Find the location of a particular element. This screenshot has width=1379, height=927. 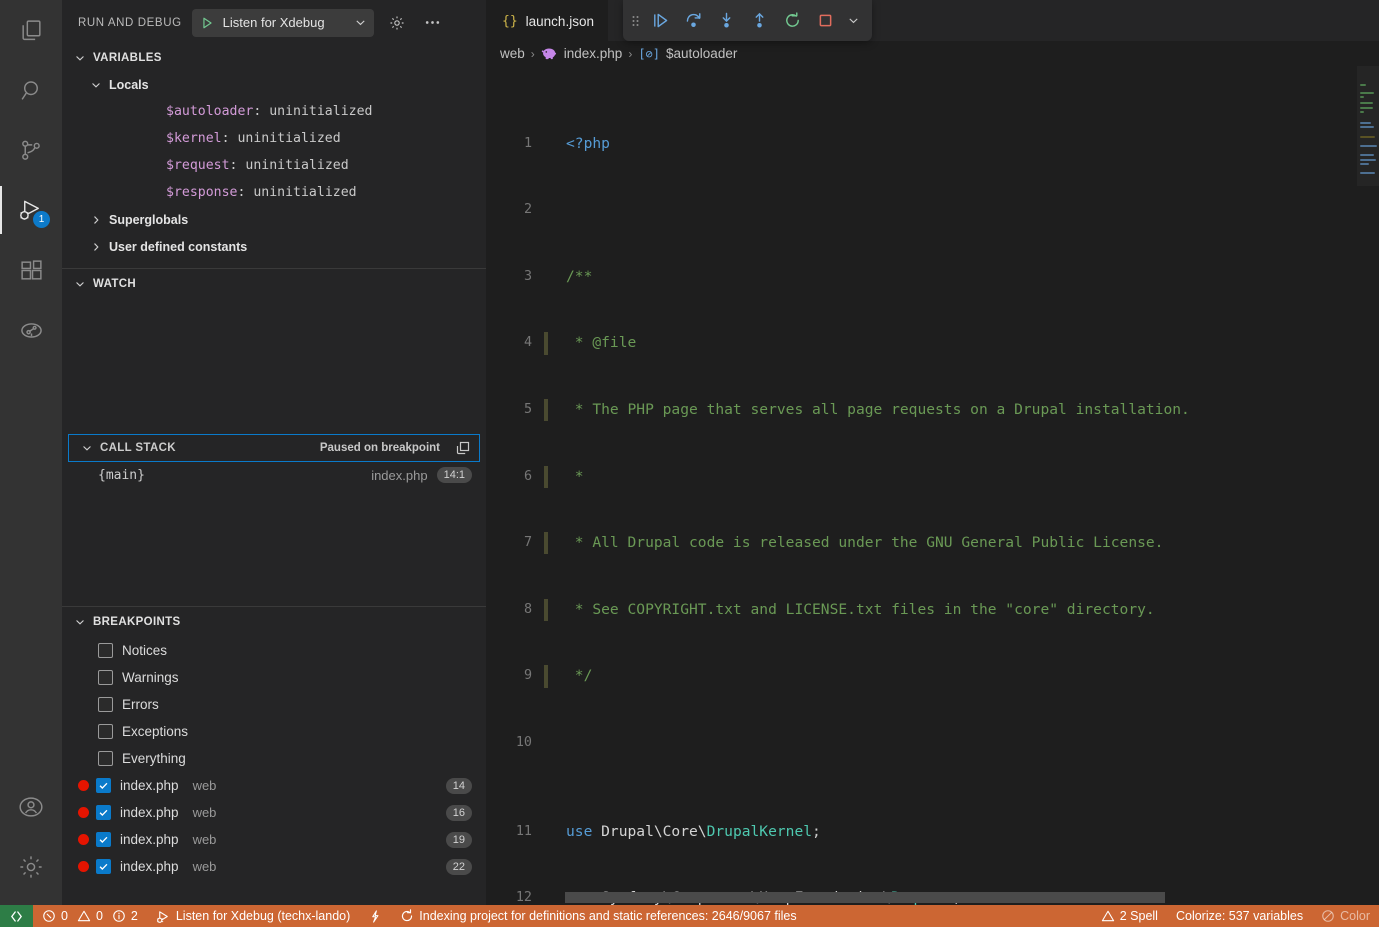

debug-stop-button is located at coordinates (825, 20).